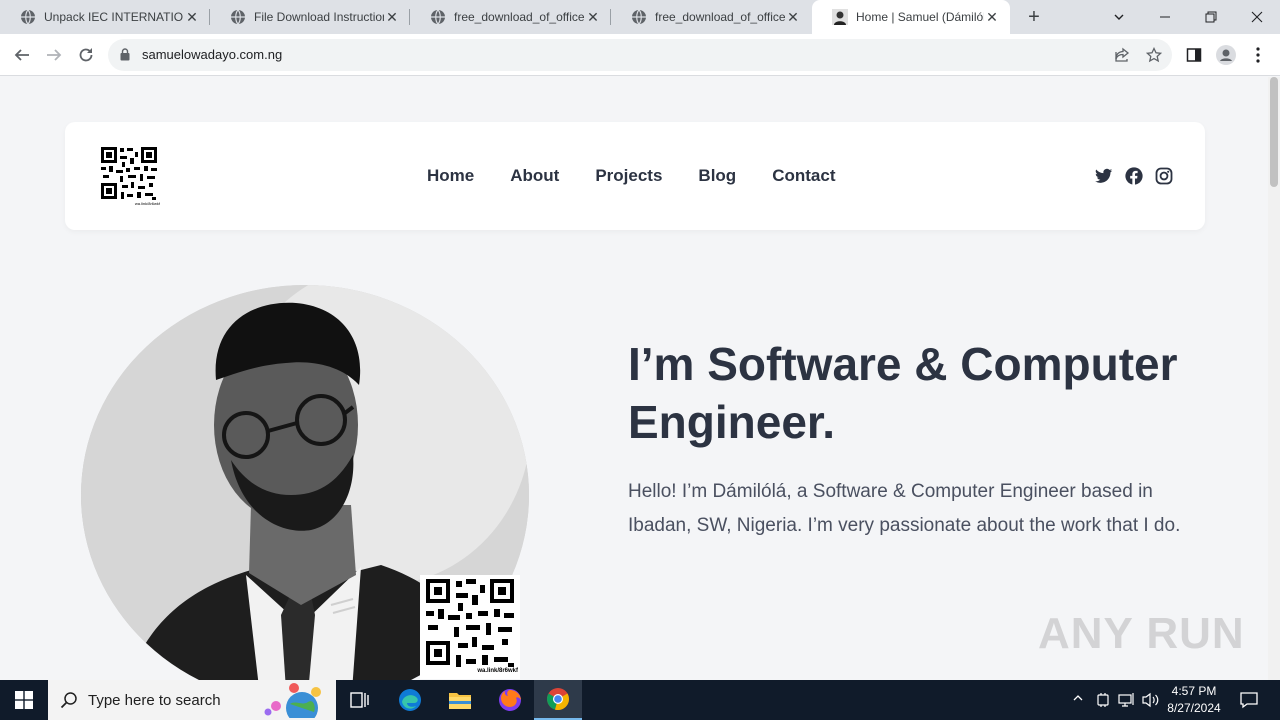 The height and width of the screenshot is (720, 1280). What do you see at coordinates (628, 176) in the screenshot?
I see `nav-projects: Projects` at bounding box center [628, 176].